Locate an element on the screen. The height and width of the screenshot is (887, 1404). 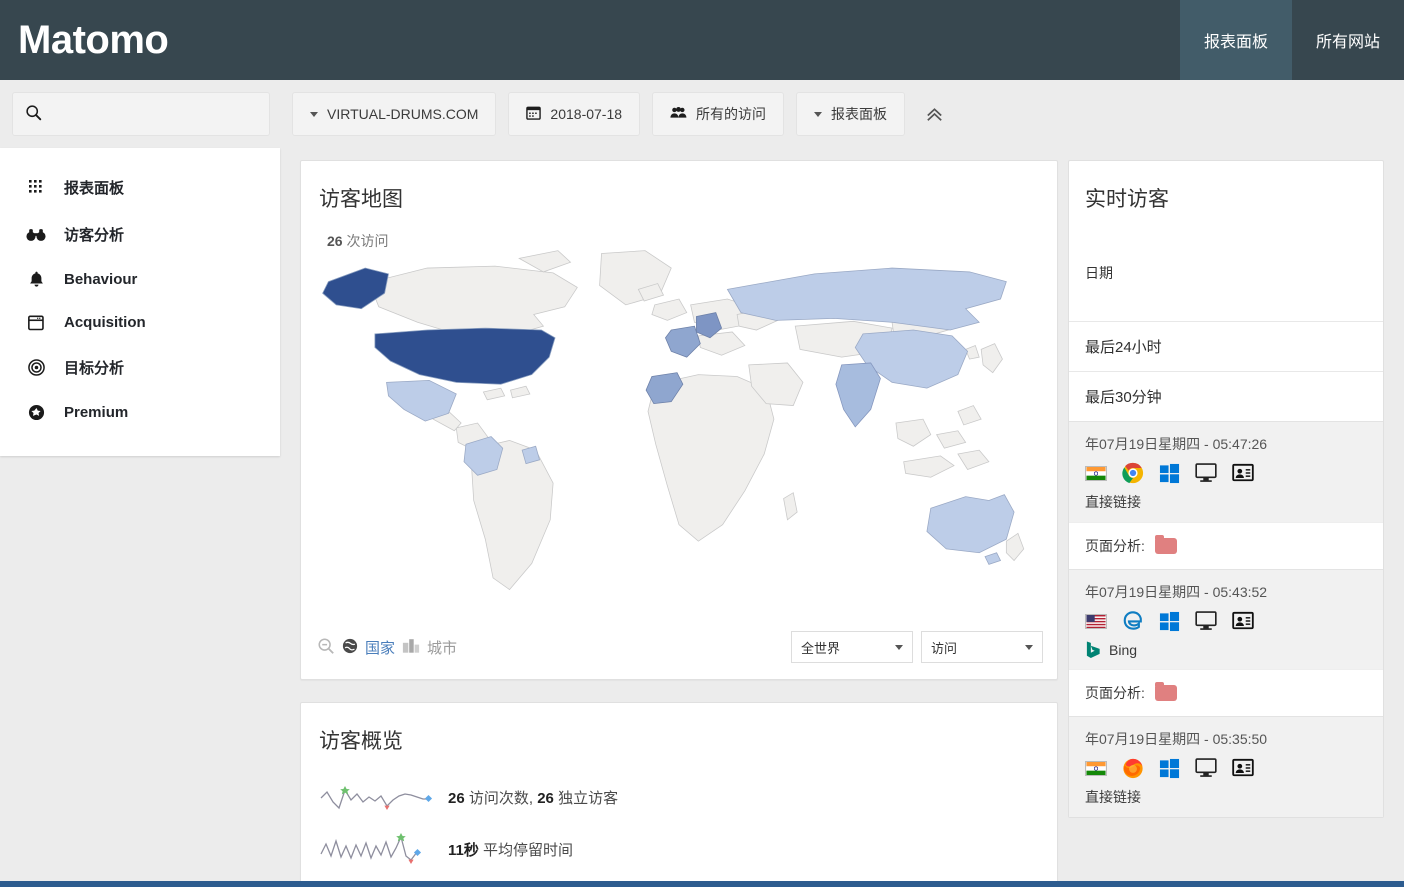
top-header: Matomo 报表面板 所有网站 is located at coordinates (702, 40).